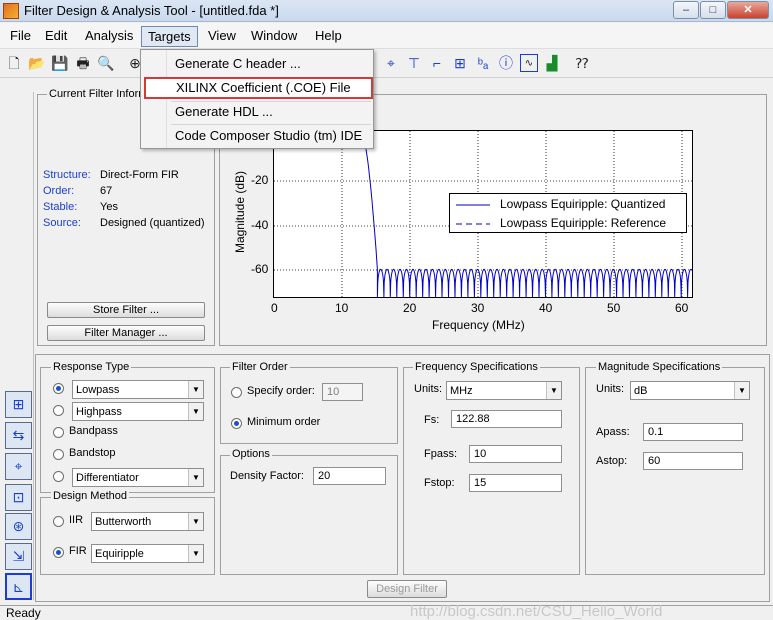 This screenshot has height=620, width=773. Describe the element at coordinates (613, 432) in the screenshot. I see `apass-label: Apass:` at that location.